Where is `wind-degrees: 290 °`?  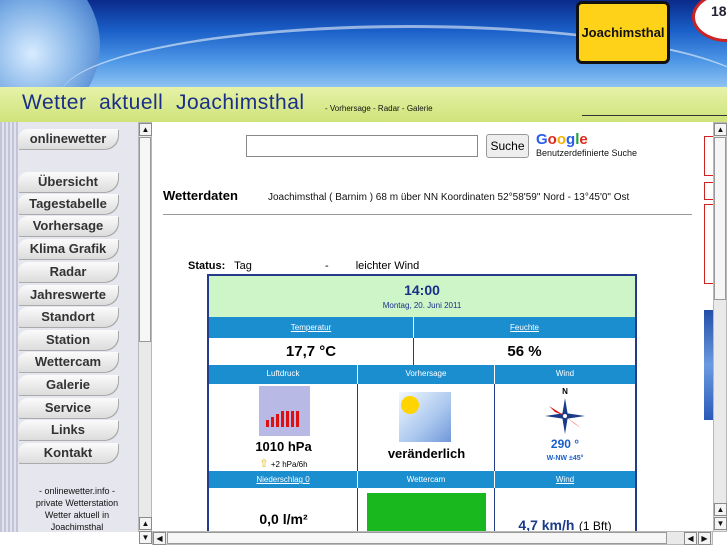 wind-degrees: 290 ° is located at coordinates (565, 444).